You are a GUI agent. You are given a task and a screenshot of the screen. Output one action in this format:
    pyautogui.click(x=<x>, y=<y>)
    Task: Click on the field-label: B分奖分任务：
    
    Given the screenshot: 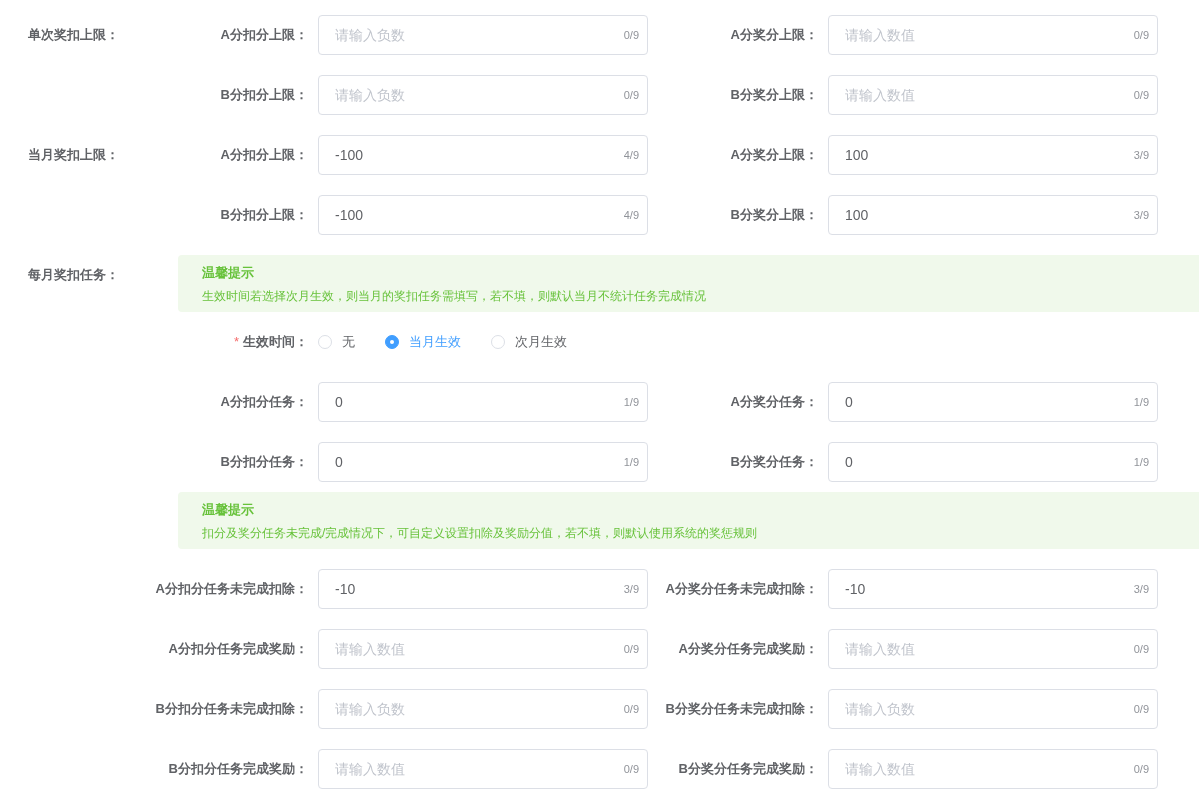 What is the action you would take?
    pyautogui.click(x=774, y=462)
    